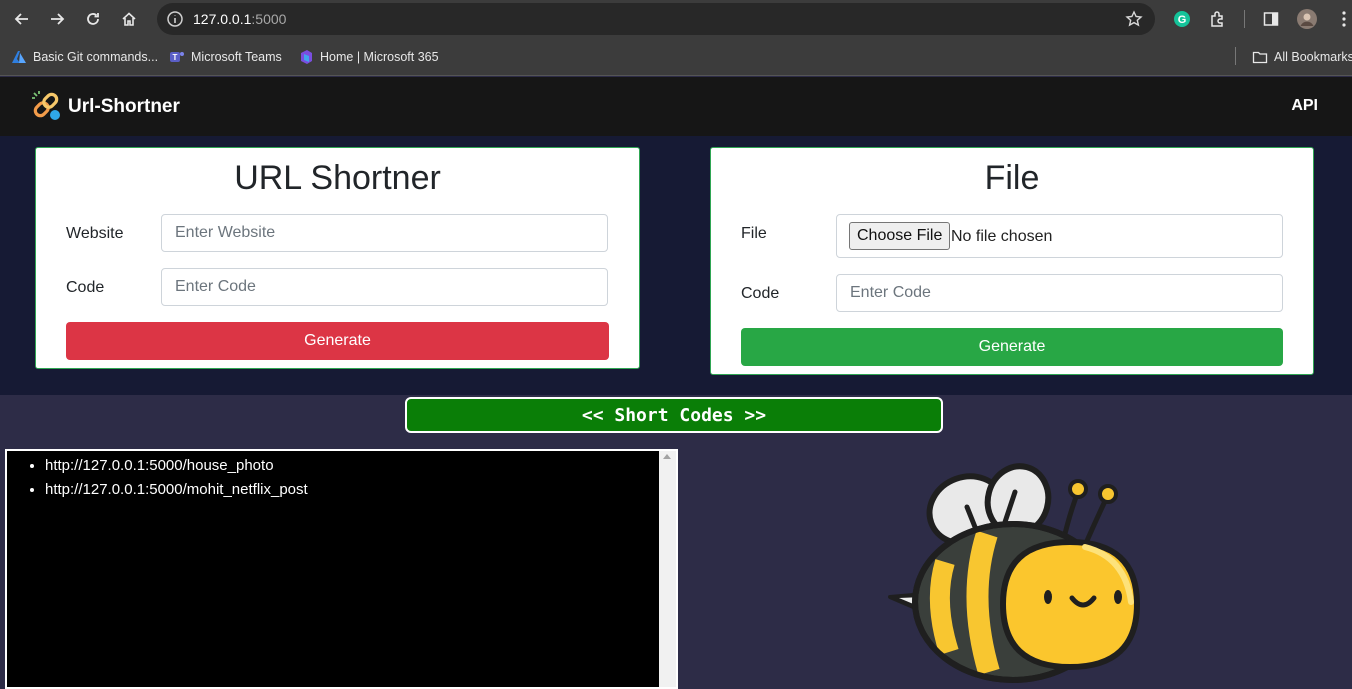  I want to click on extensions-icon, so click(1218, 19).